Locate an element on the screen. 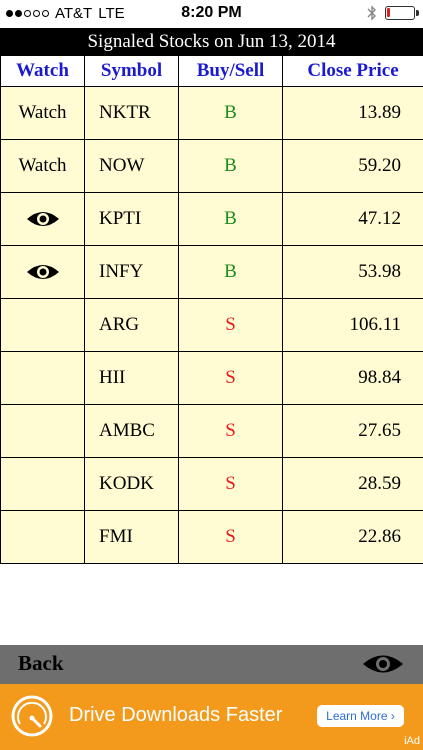  table-row: KPTI B 47.12 is located at coordinates (211, 219).